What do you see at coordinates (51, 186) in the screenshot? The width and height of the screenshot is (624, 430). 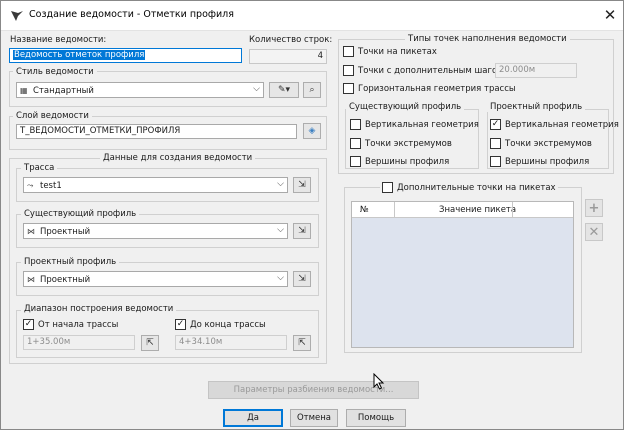 I see `route-value: test1` at bounding box center [51, 186].